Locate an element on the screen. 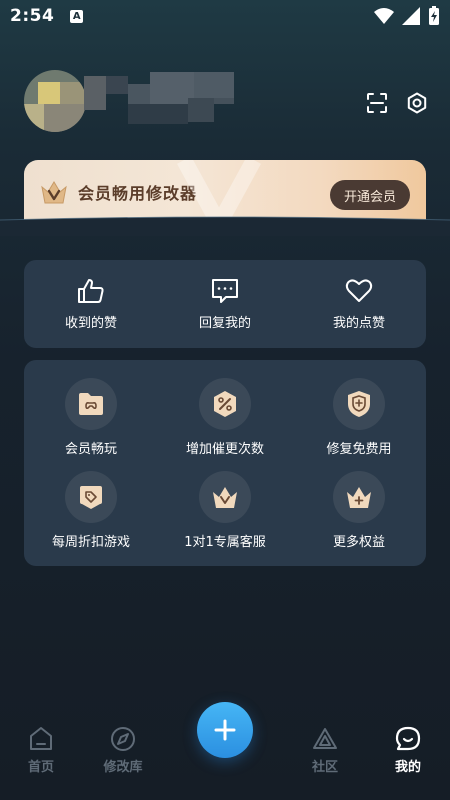 The width and height of the screenshot is (450, 800). vip-watermark is located at coordinates (219, 192).